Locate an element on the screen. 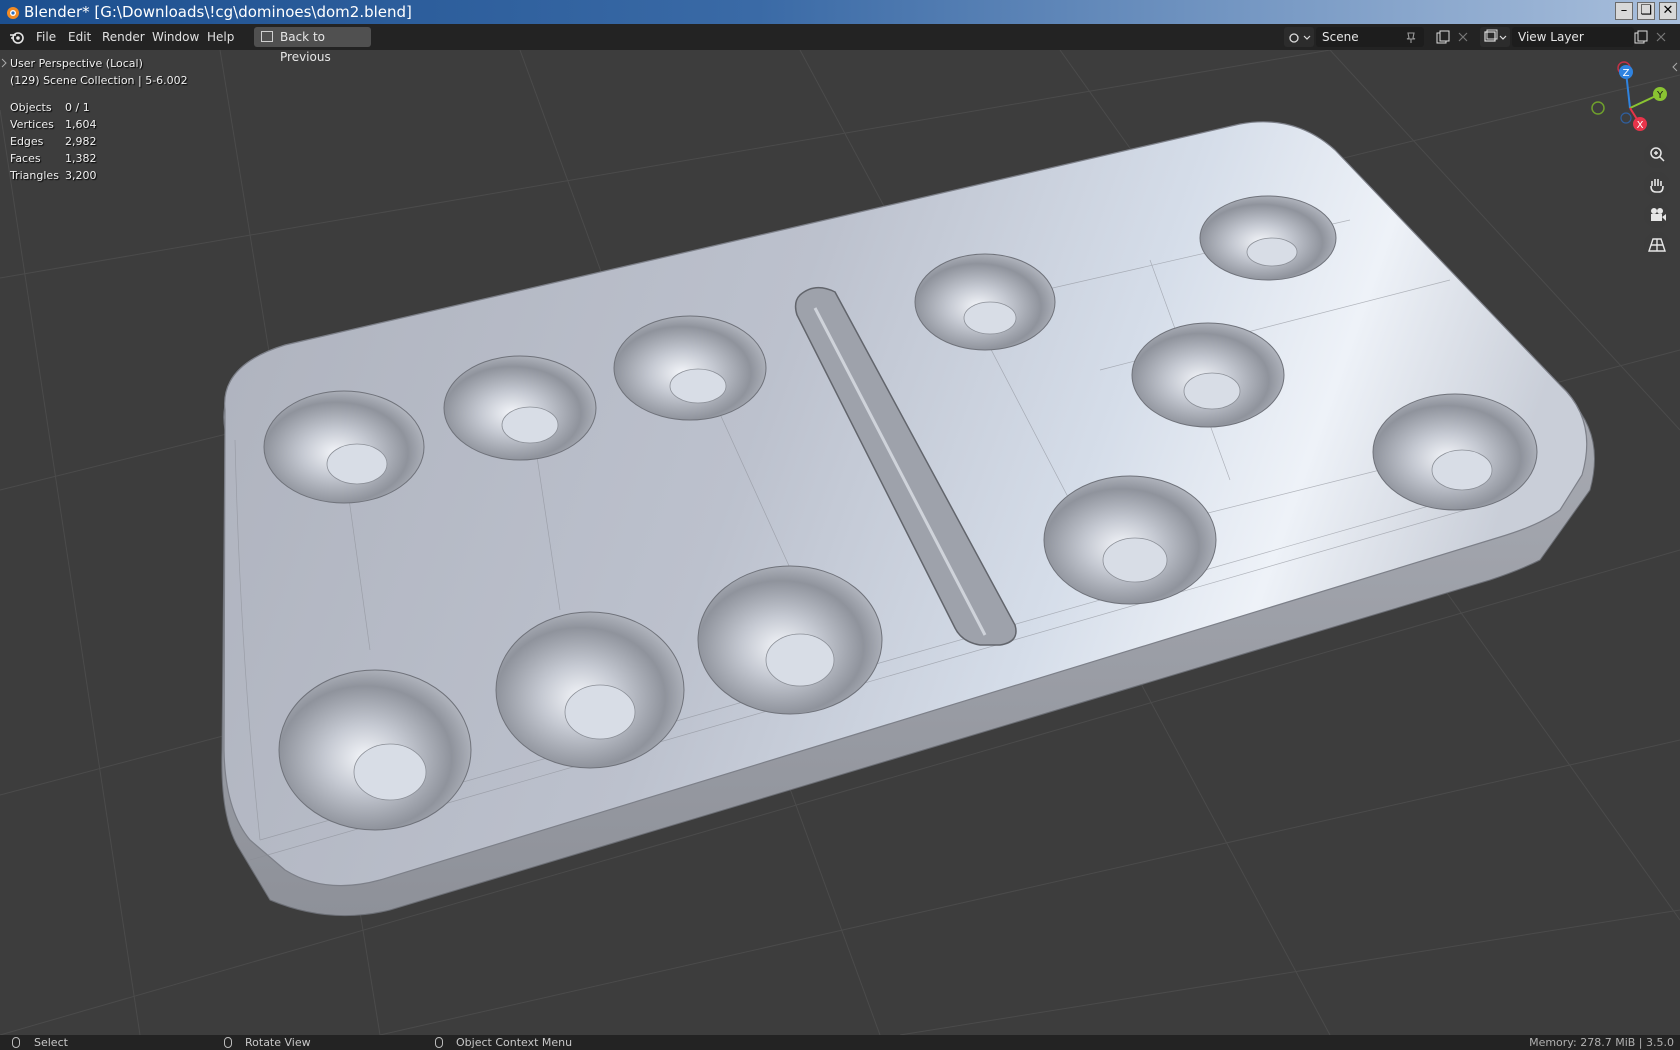  status-context-hint: Object Context Menu is located at coordinates (514, 1042).